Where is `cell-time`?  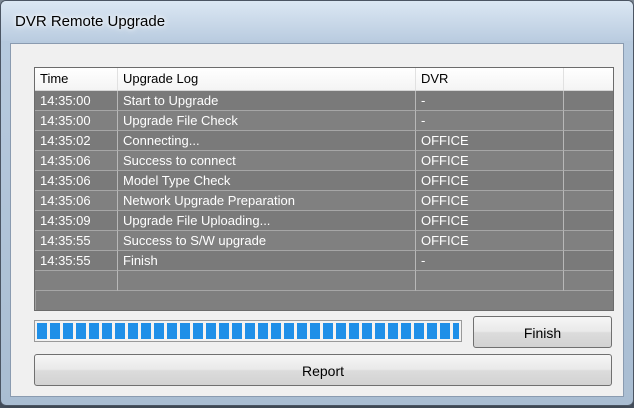 cell-time is located at coordinates (76, 281).